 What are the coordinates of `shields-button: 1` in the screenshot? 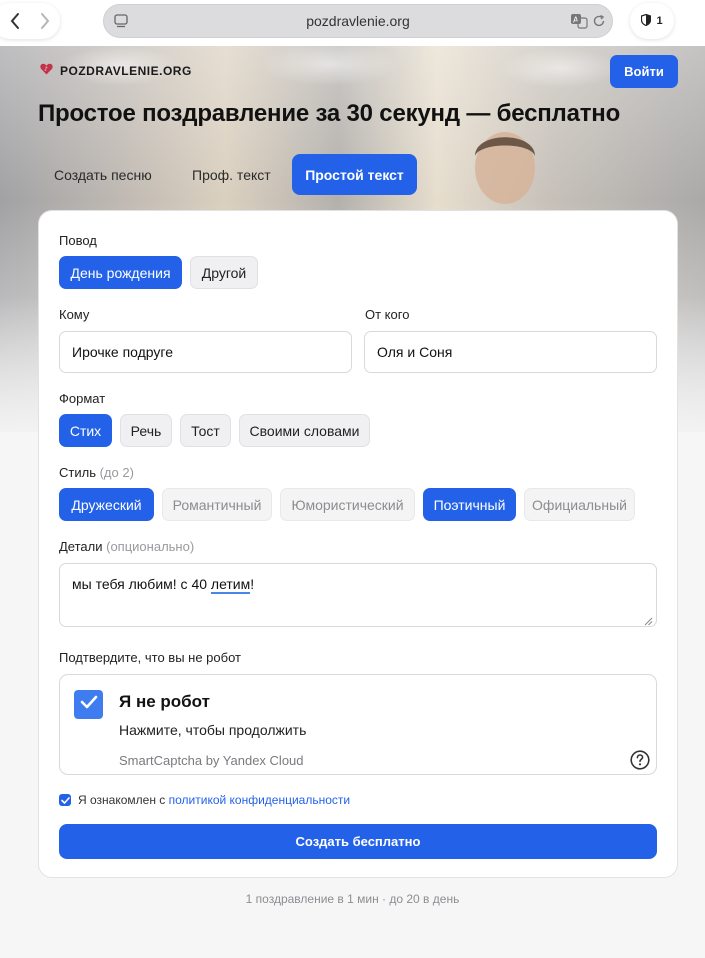 It's located at (652, 21).